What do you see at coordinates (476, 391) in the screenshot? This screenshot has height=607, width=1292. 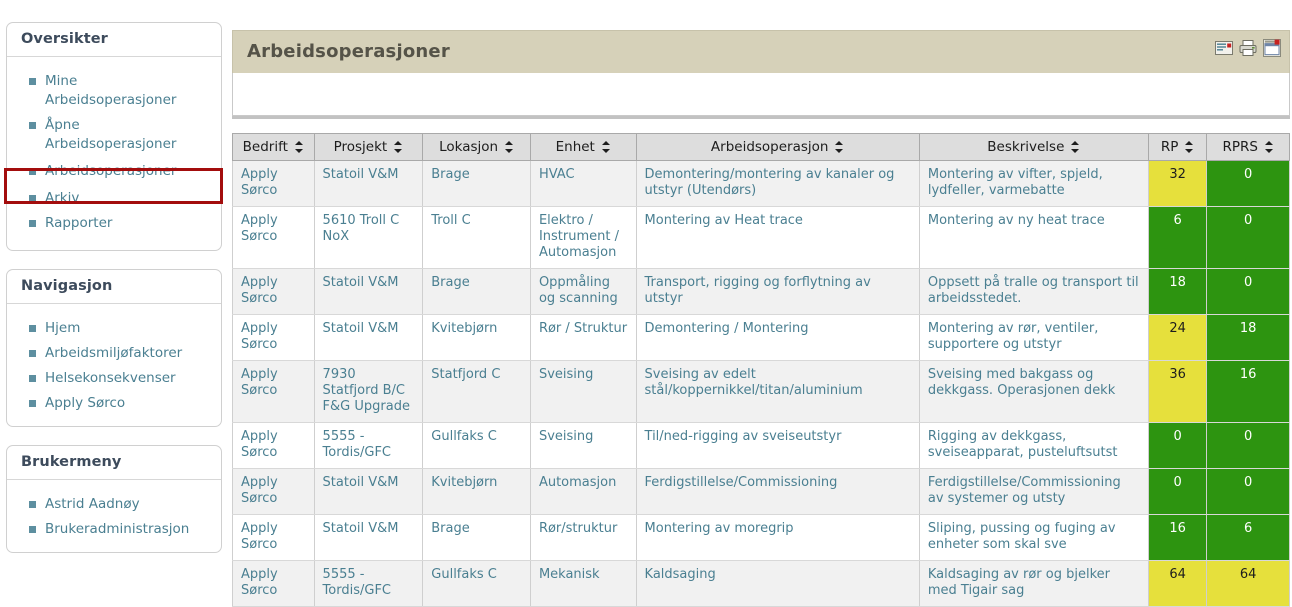 I see `cell-lokasjon: Statfjord C` at bounding box center [476, 391].